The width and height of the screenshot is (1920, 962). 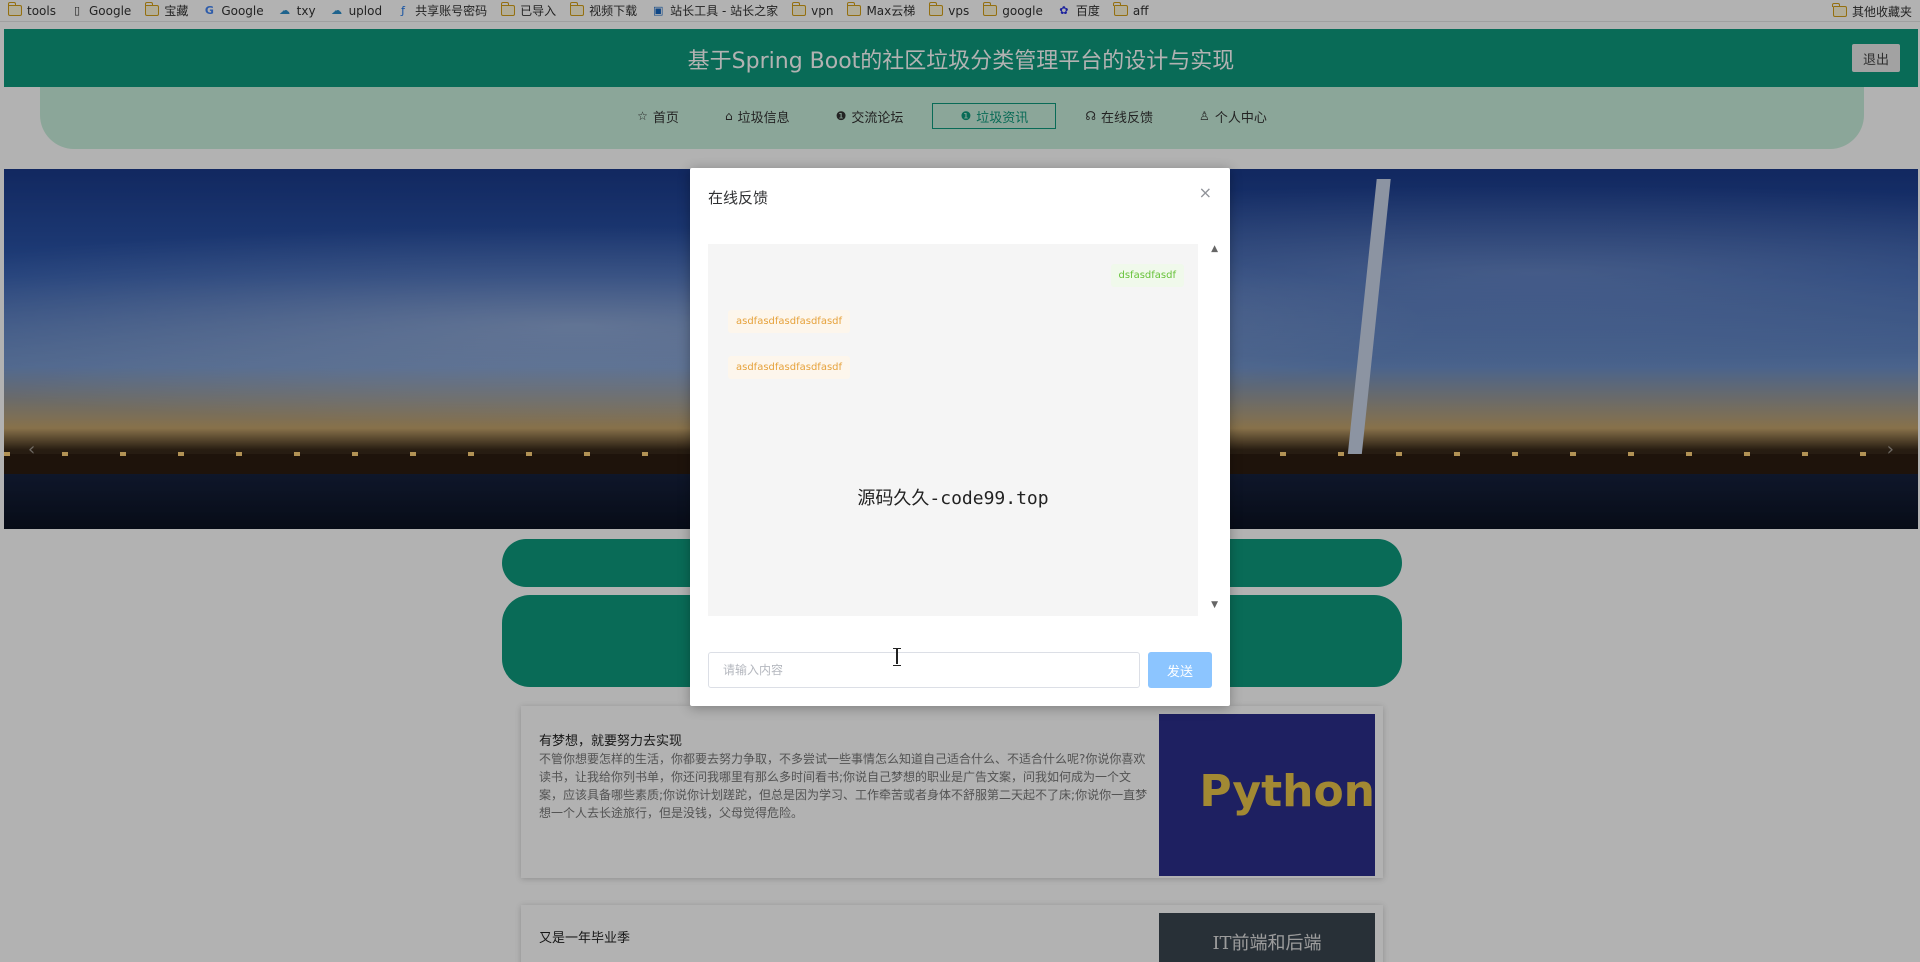 What do you see at coordinates (1180, 670) in the screenshot?
I see `send-button: 发送` at bounding box center [1180, 670].